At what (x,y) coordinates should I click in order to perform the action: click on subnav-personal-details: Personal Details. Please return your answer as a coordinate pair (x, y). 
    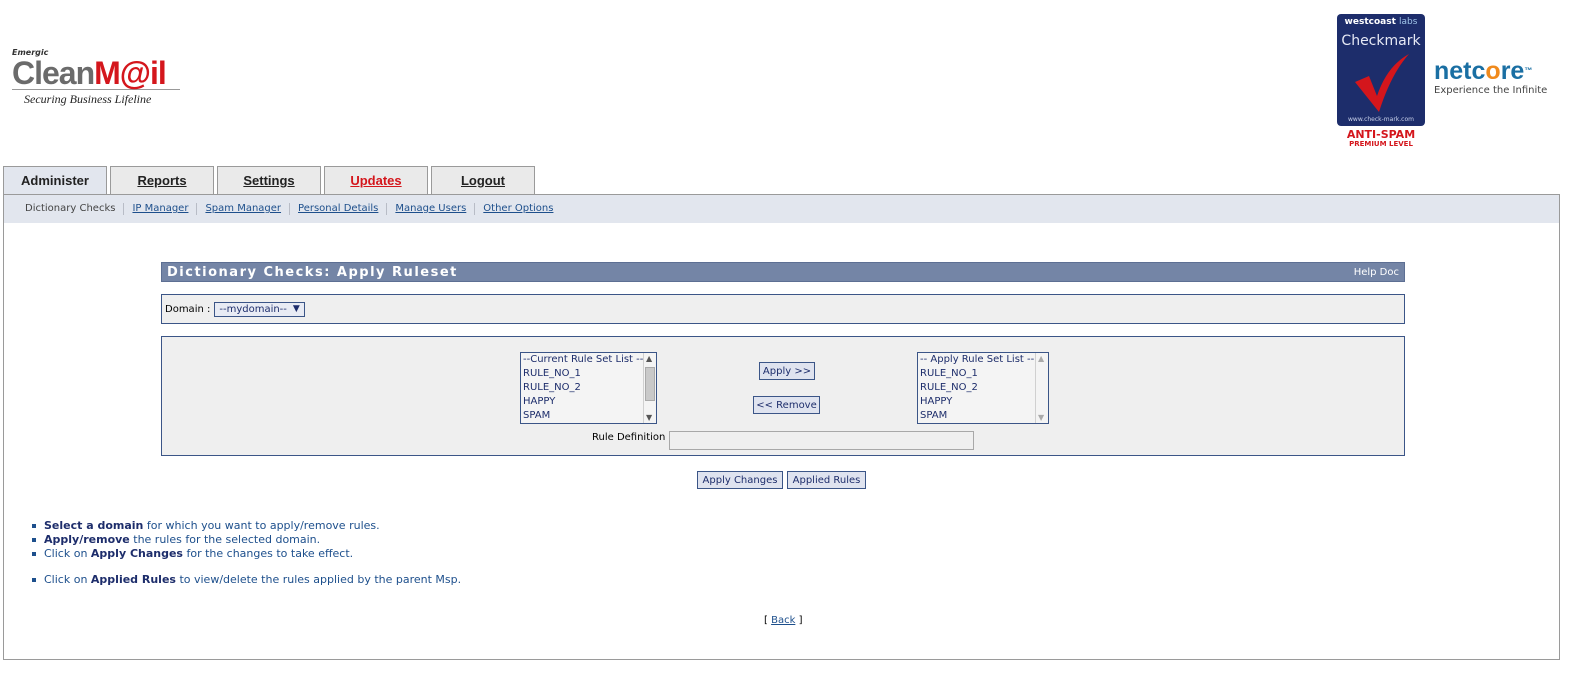
    Looking at the image, I should click on (337, 209).